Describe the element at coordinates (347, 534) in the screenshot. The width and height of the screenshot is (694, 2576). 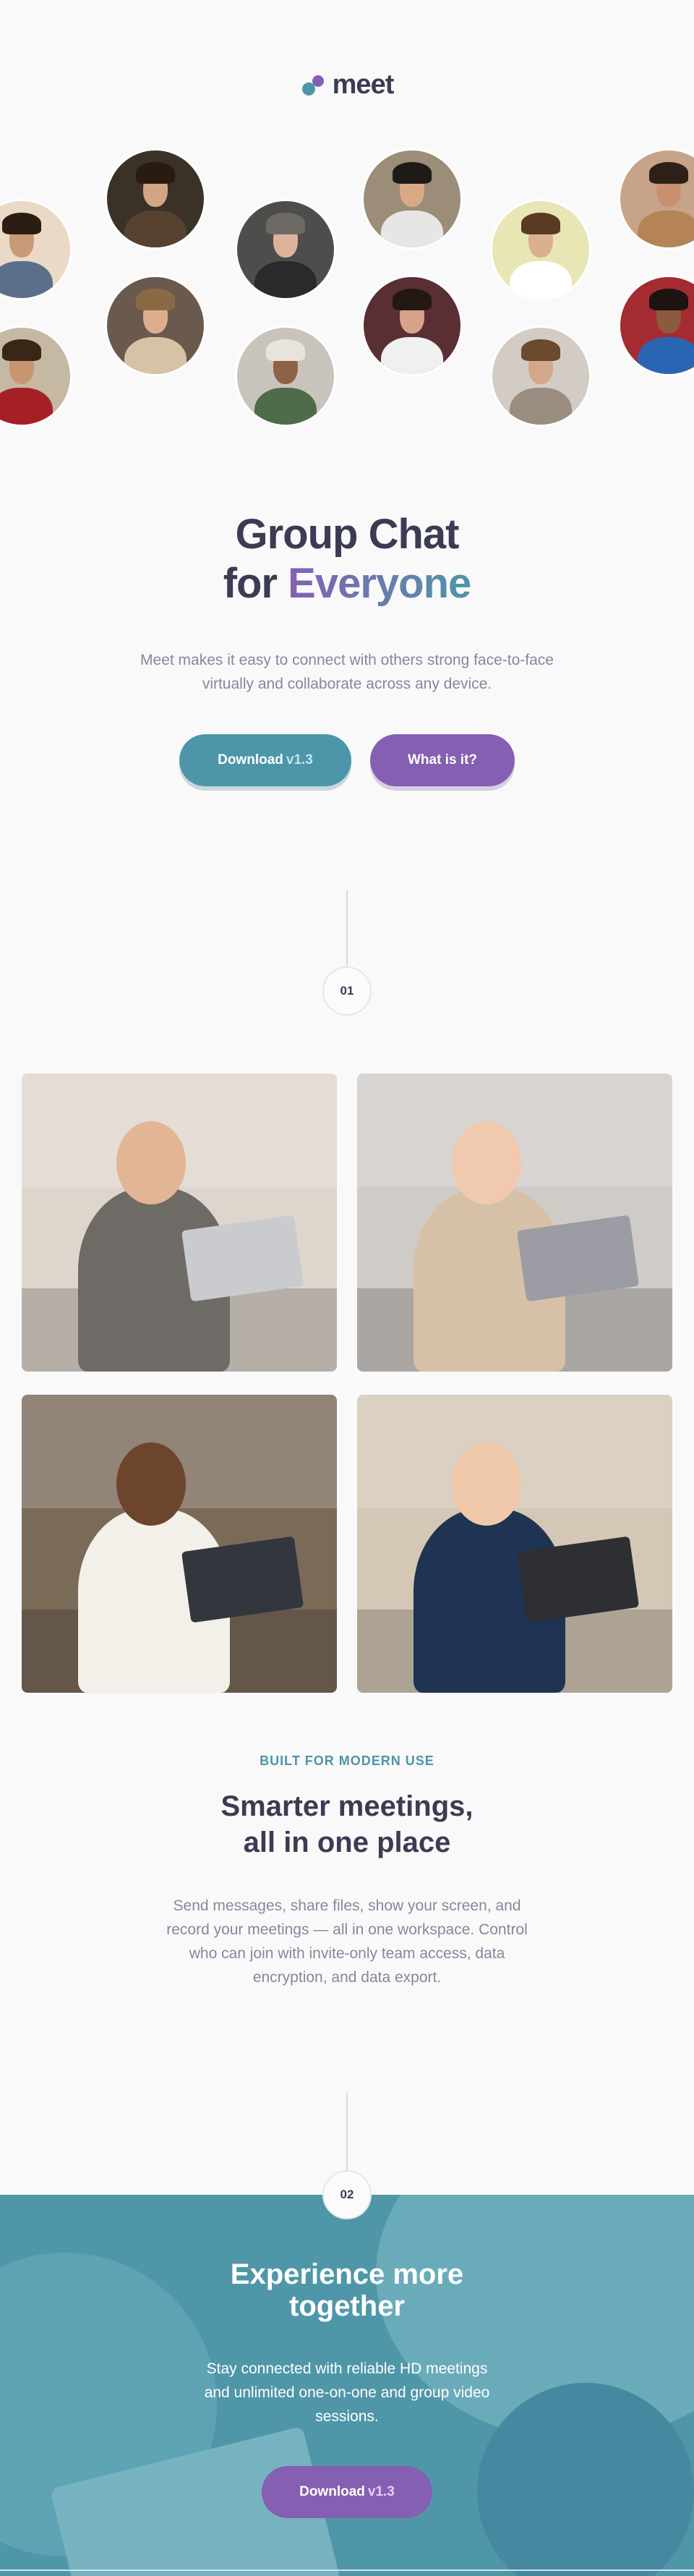
I see `hero-title-line1: Group Chat` at that location.